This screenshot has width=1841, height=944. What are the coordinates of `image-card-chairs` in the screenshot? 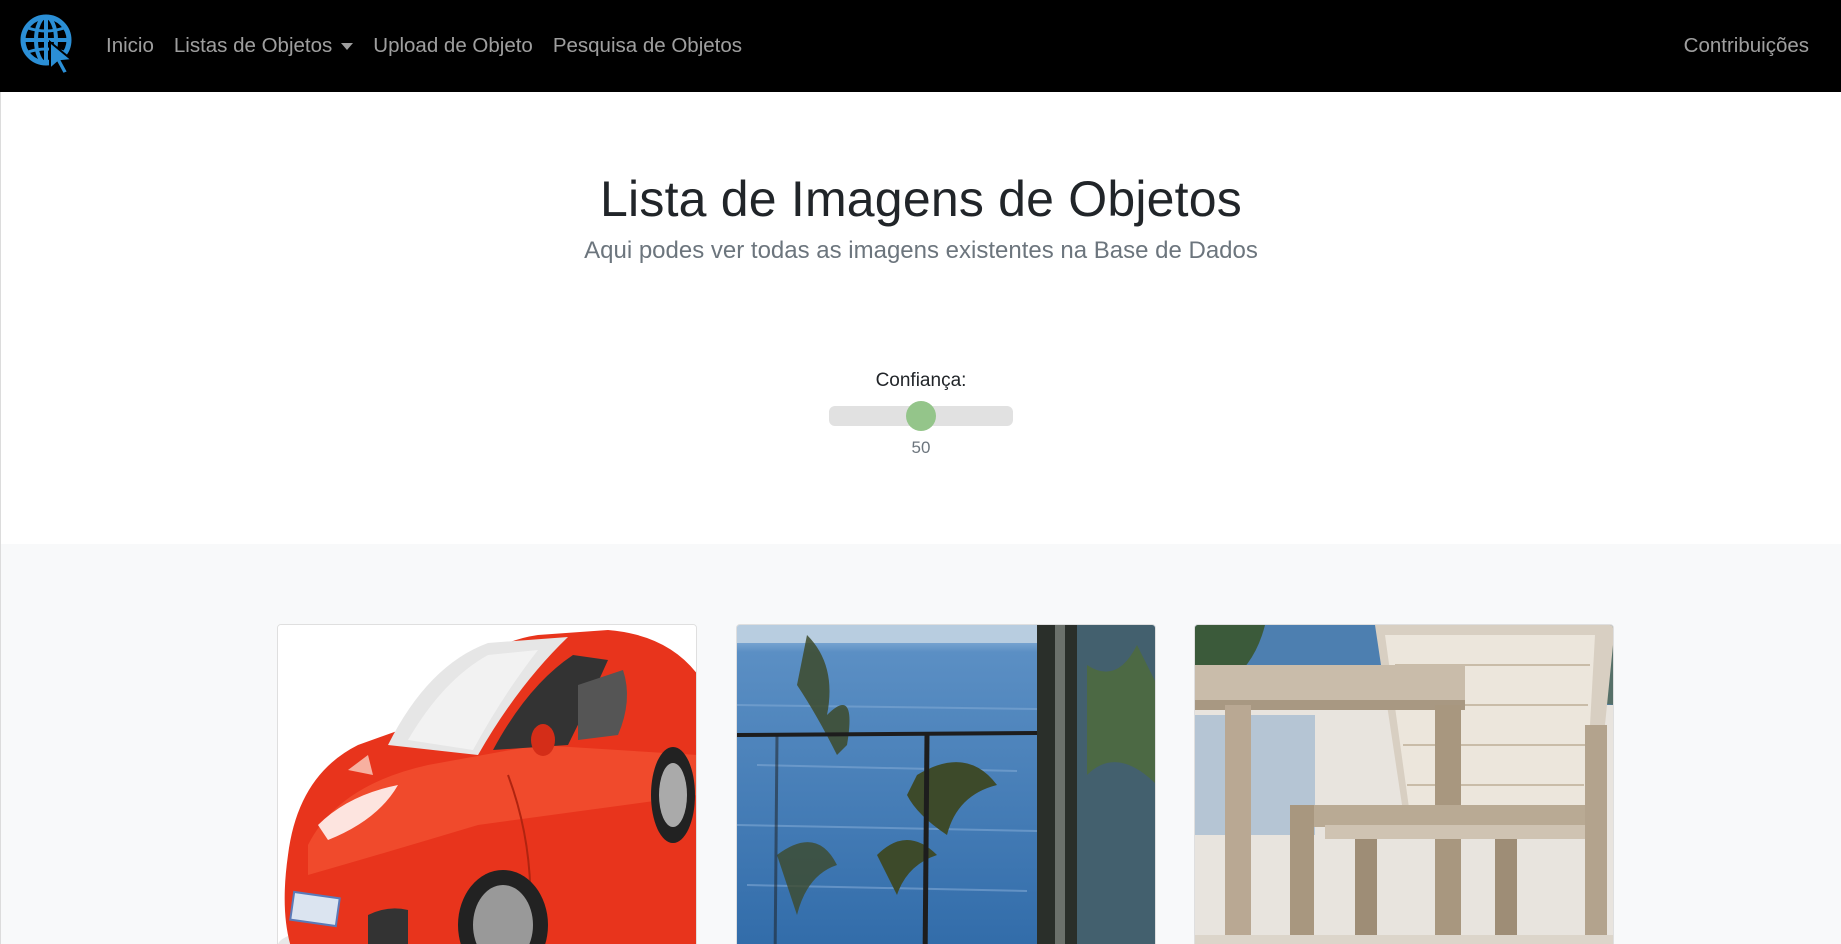 It's located at (1404, 784).